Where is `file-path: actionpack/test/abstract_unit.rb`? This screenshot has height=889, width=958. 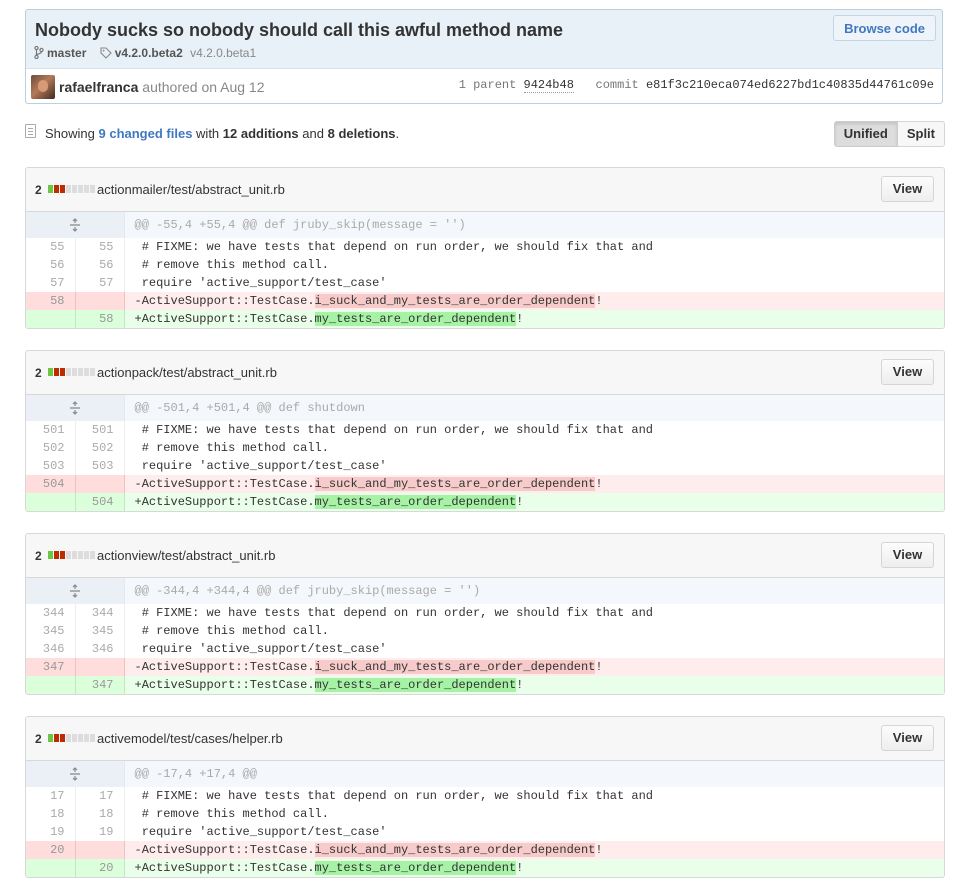
file-path: actionpack/test/abstract_unit.rb is located at coordinates (187, 372).